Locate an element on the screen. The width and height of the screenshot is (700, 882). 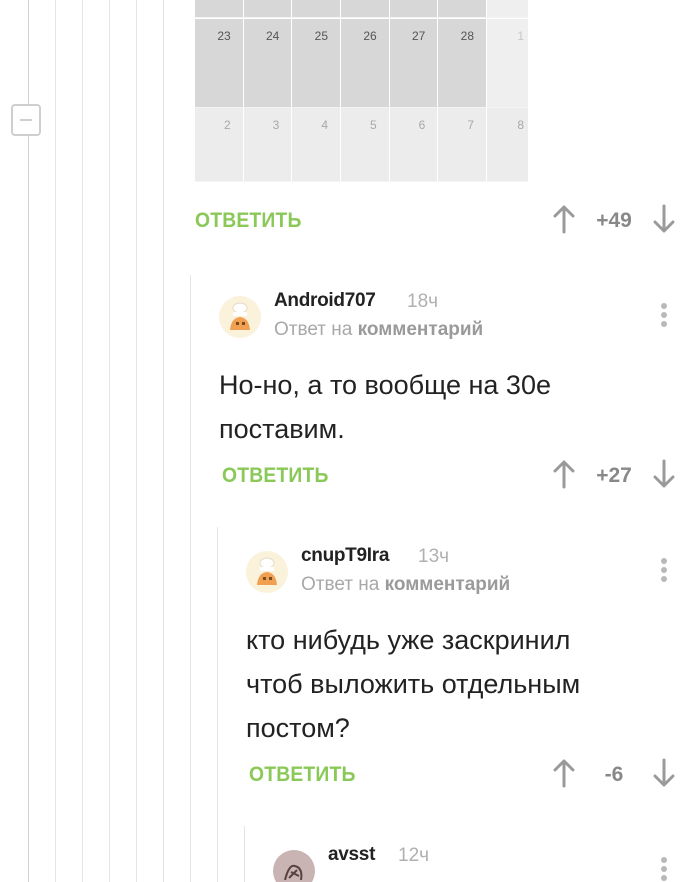
comment-text-line: чтоб выложить отдельным is located at coordinates (413, 684).